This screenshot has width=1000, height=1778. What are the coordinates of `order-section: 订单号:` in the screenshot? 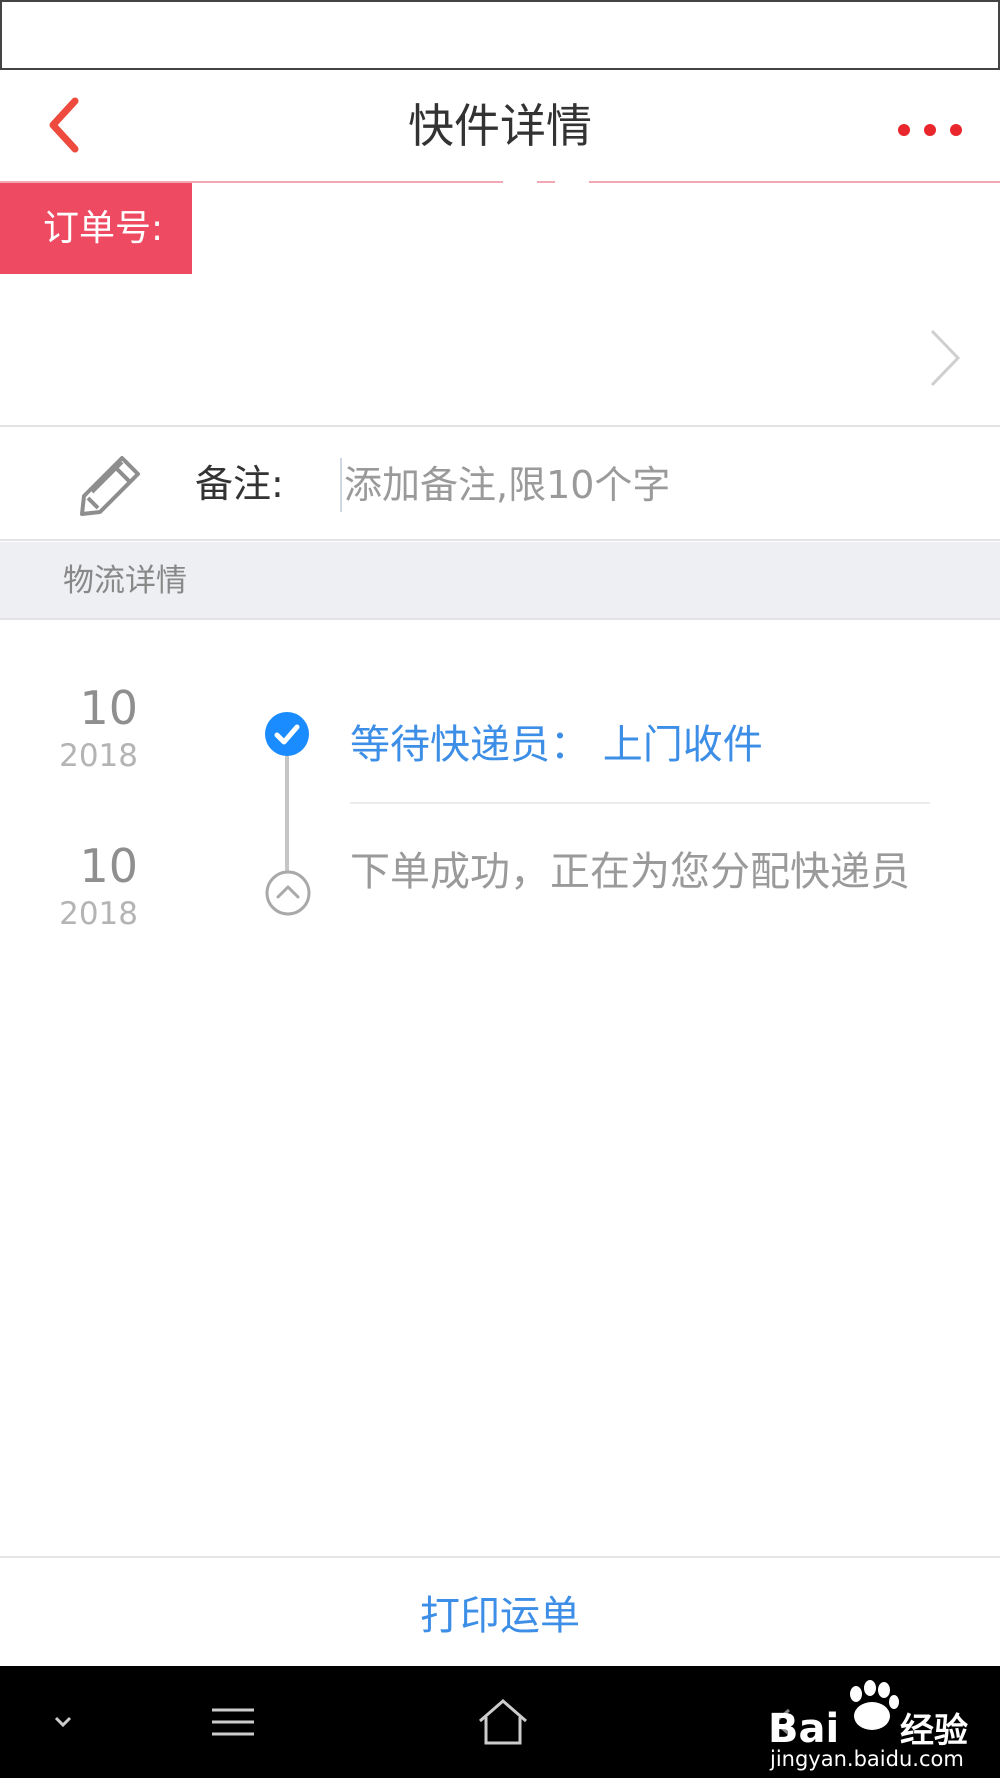 It's located at (500, 305).